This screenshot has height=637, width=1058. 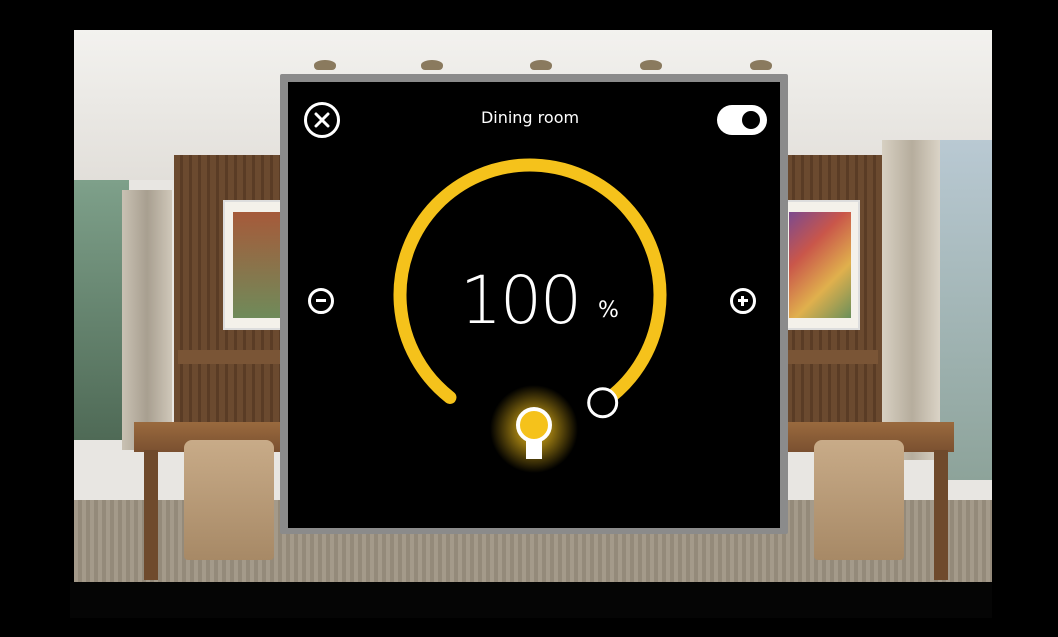 What do you see at coordinates (912, 300) in the screenshot?
I see `curtain-right` at bounding box center [912, 300].